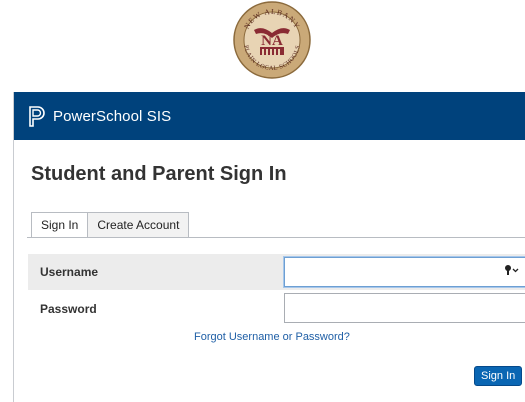  Describe the element at coordinates (112, 116) in the screenshot. I see `app-brand: PowerSchool SIS` at that location.